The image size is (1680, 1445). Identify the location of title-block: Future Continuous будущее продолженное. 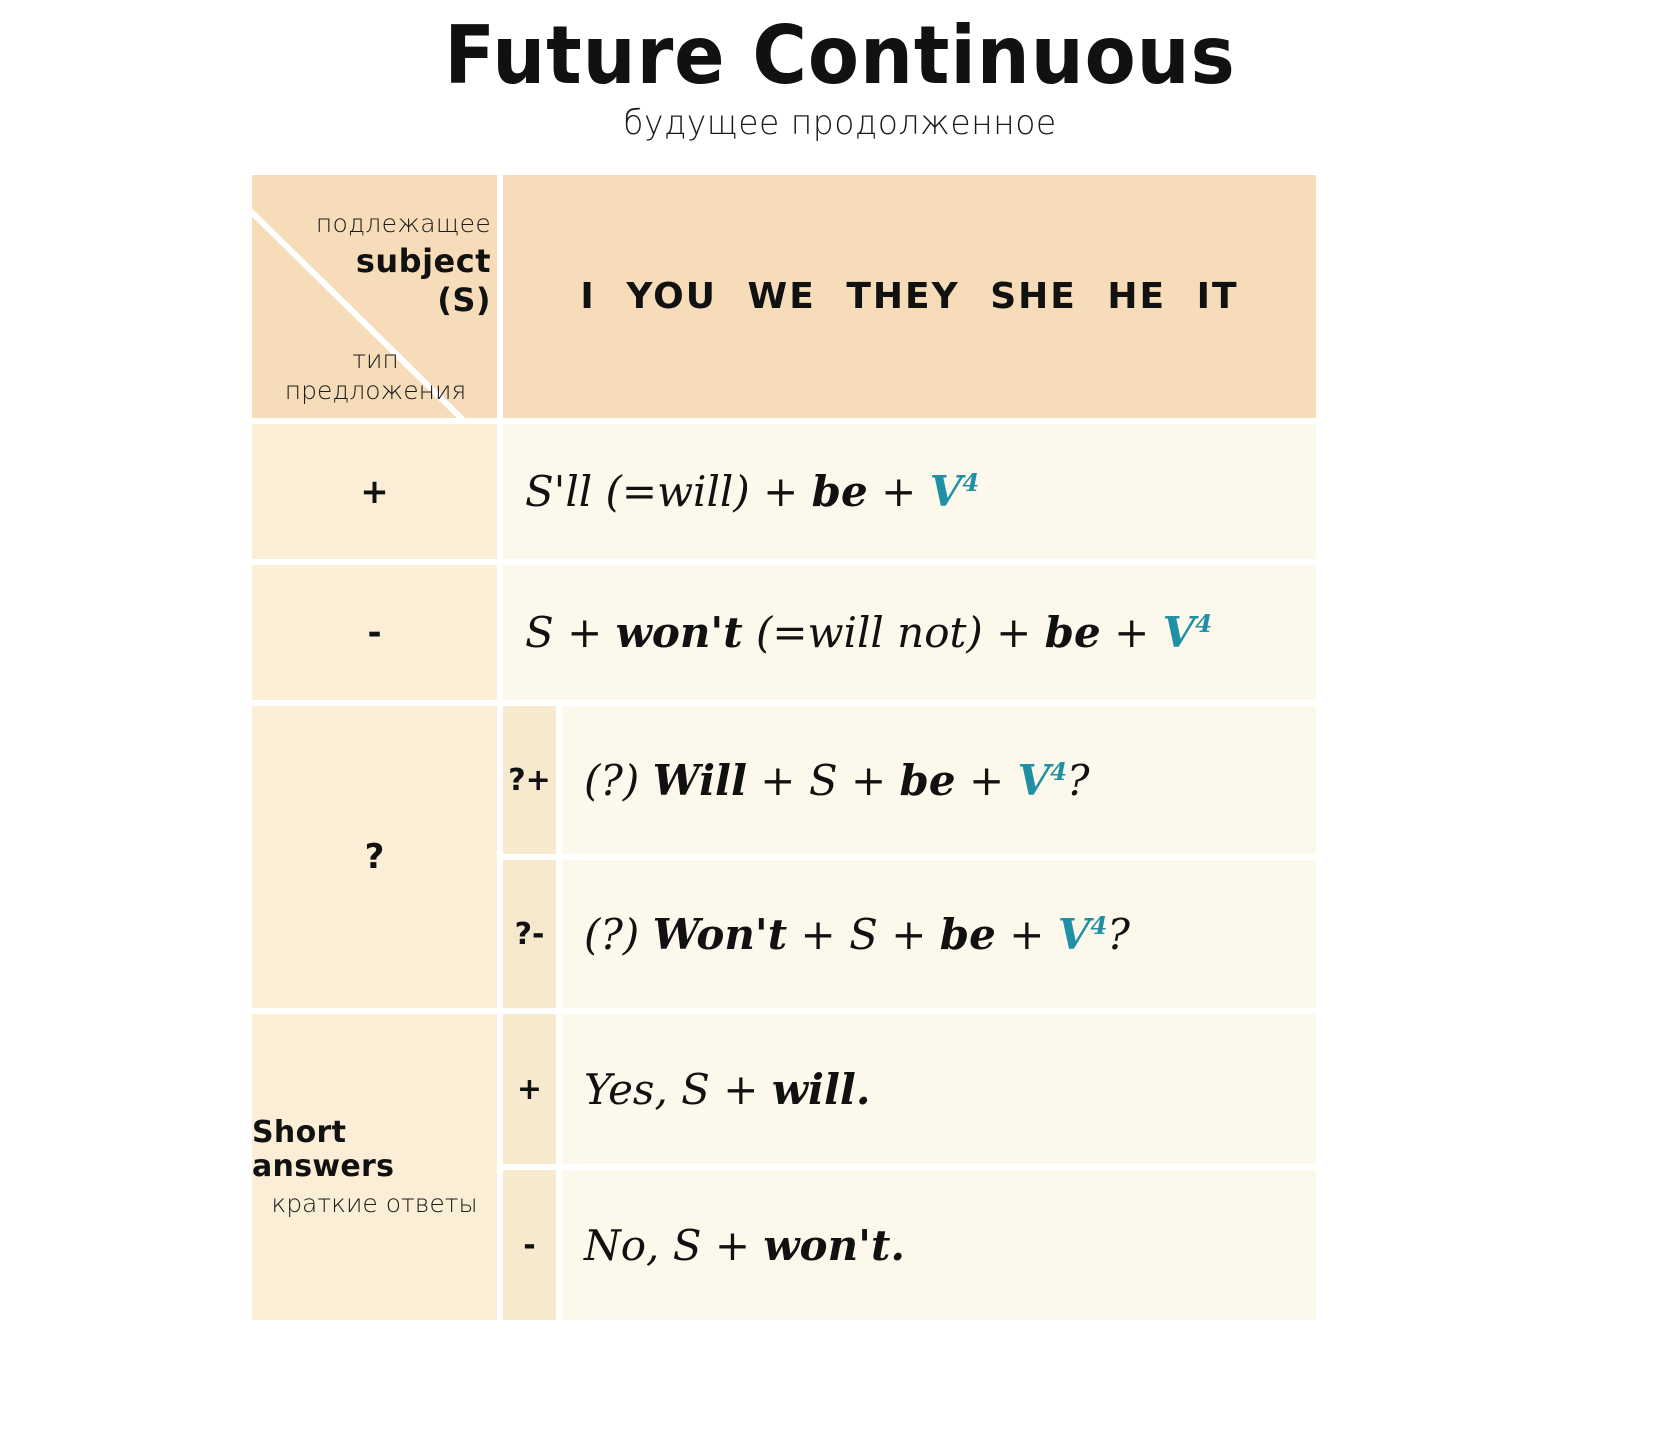
(840, 71).